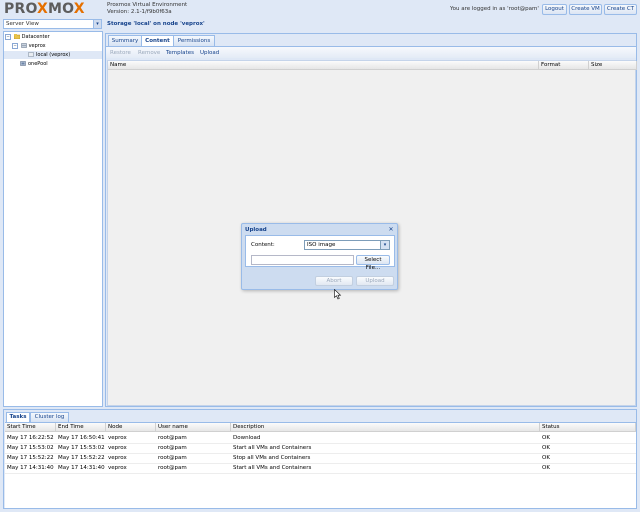 Image resolution: width=640 pixels, height=512 pixels. I want to click on cell-start: May 17 15:52:22, so click(30, 458).